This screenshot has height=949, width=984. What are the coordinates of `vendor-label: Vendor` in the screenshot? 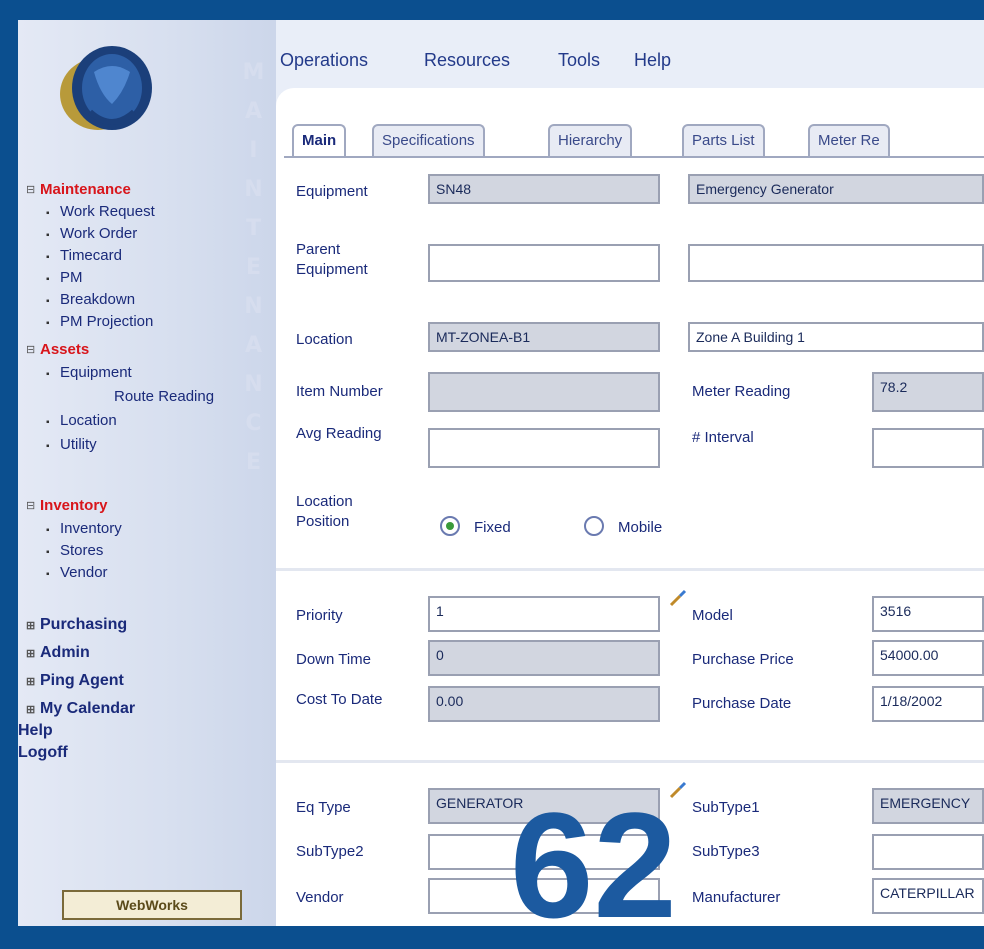 It's located at (320, 897).